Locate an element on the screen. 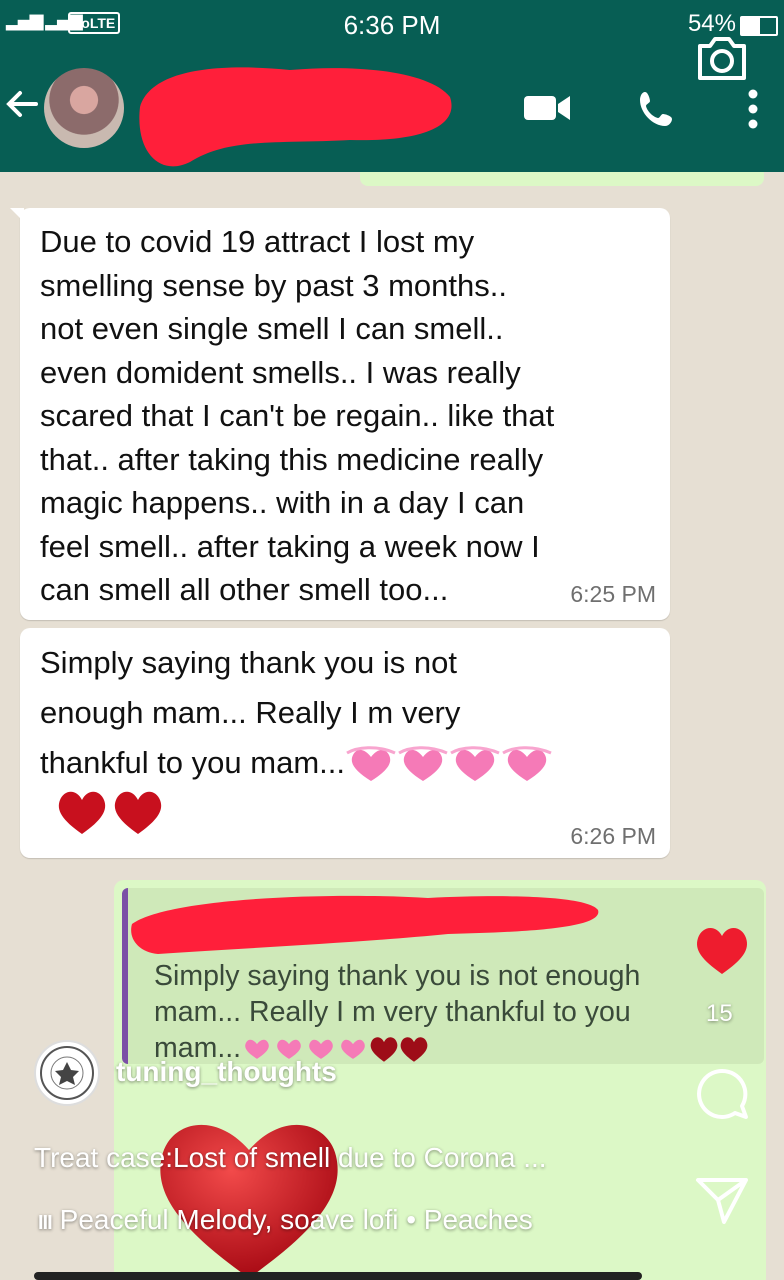 The height and width of the screenshot is (1280, 784). clock: 6:36 PM is located at coordinates (392, 25).